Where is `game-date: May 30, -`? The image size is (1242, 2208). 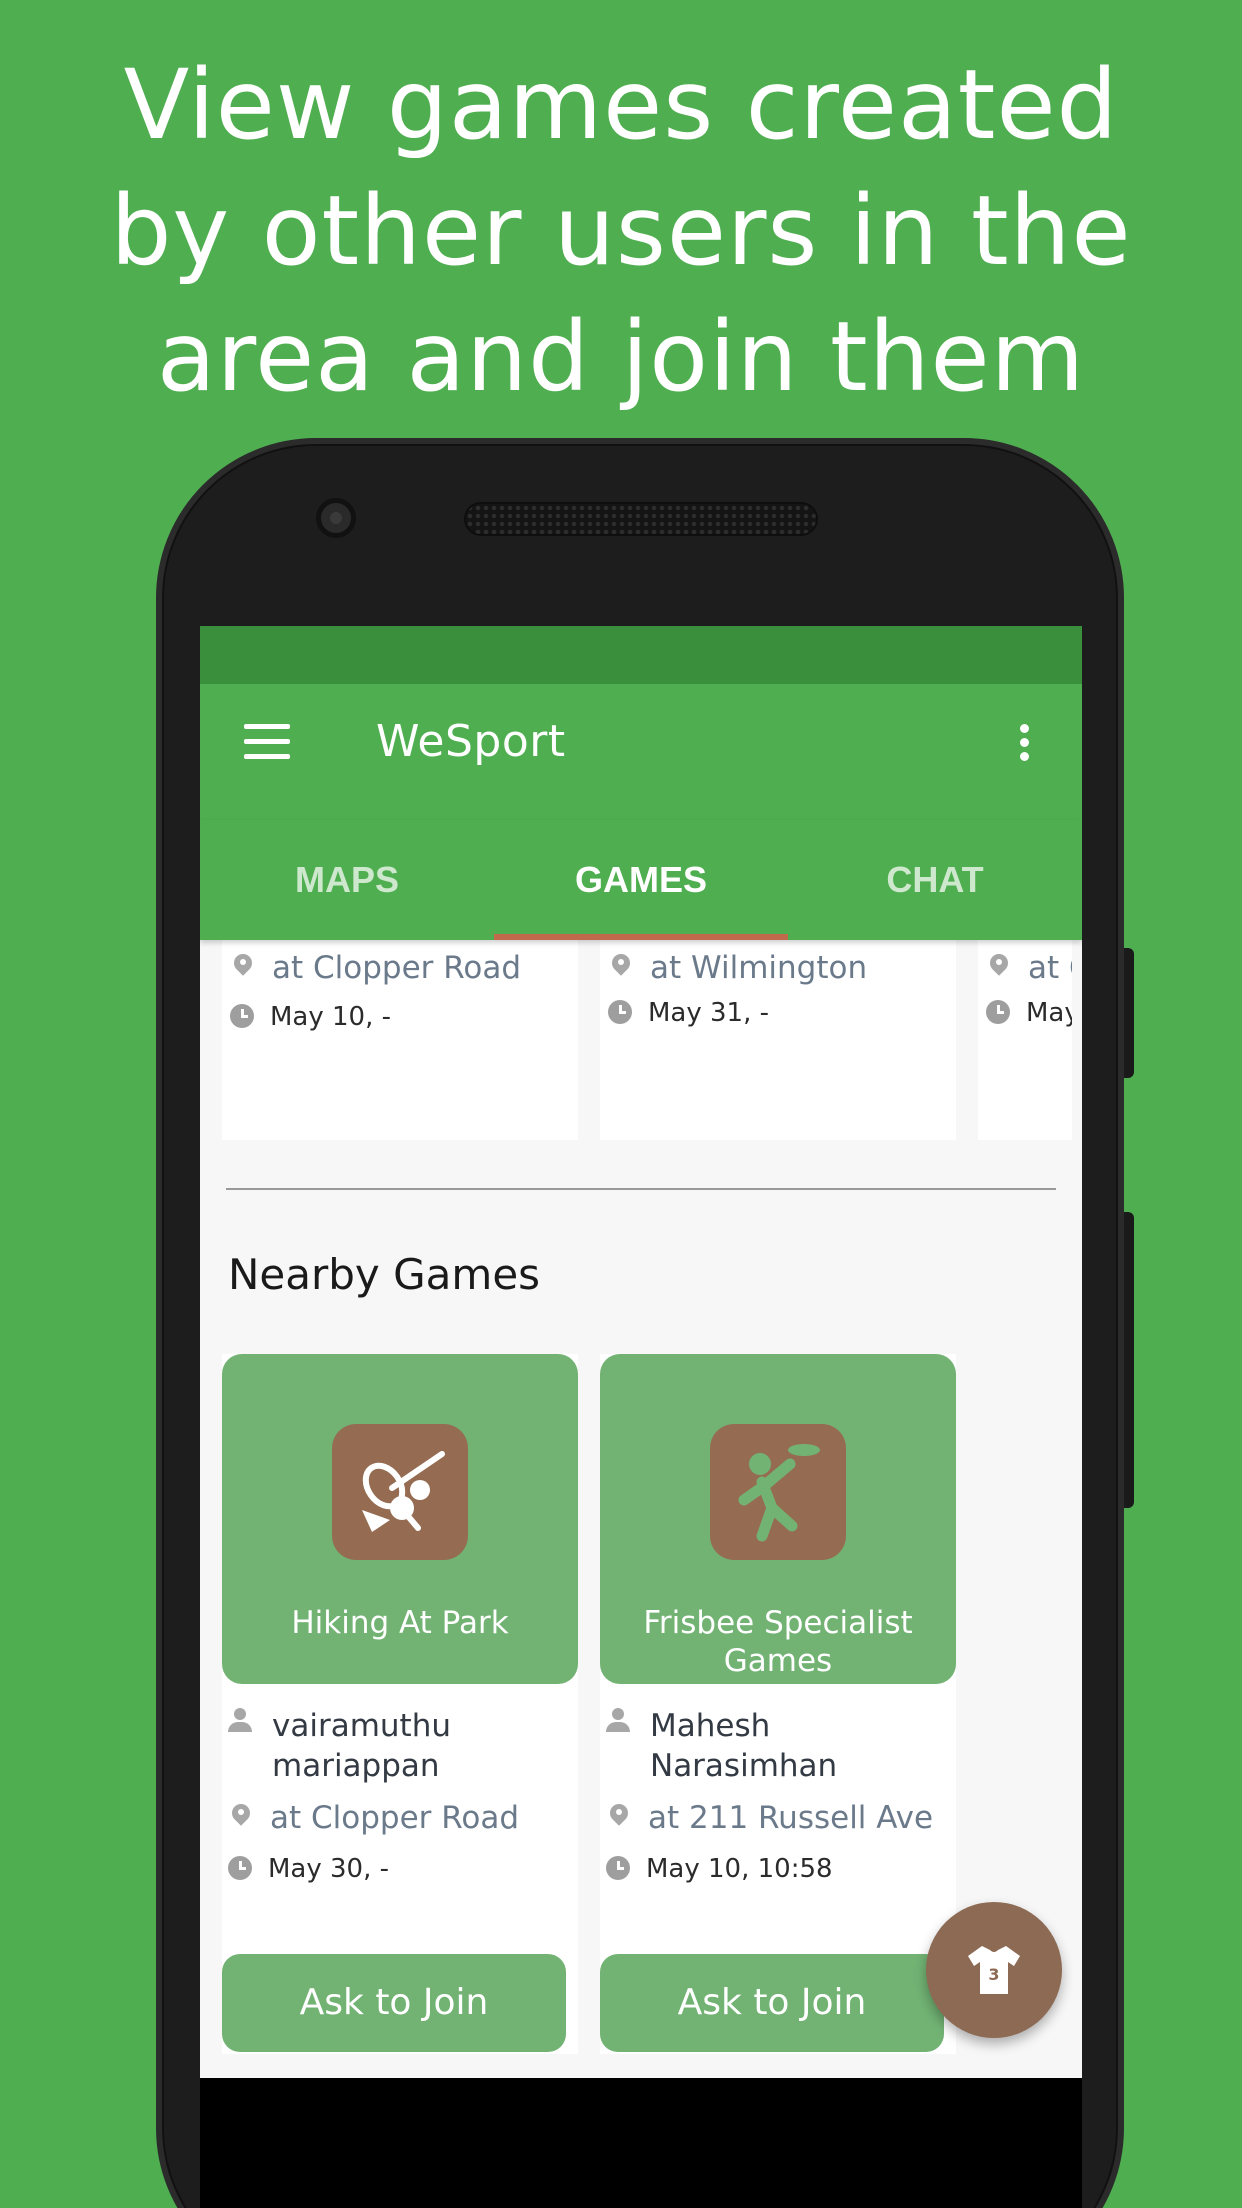 game-date: May 30, - is located at coordinates (329, 1869).